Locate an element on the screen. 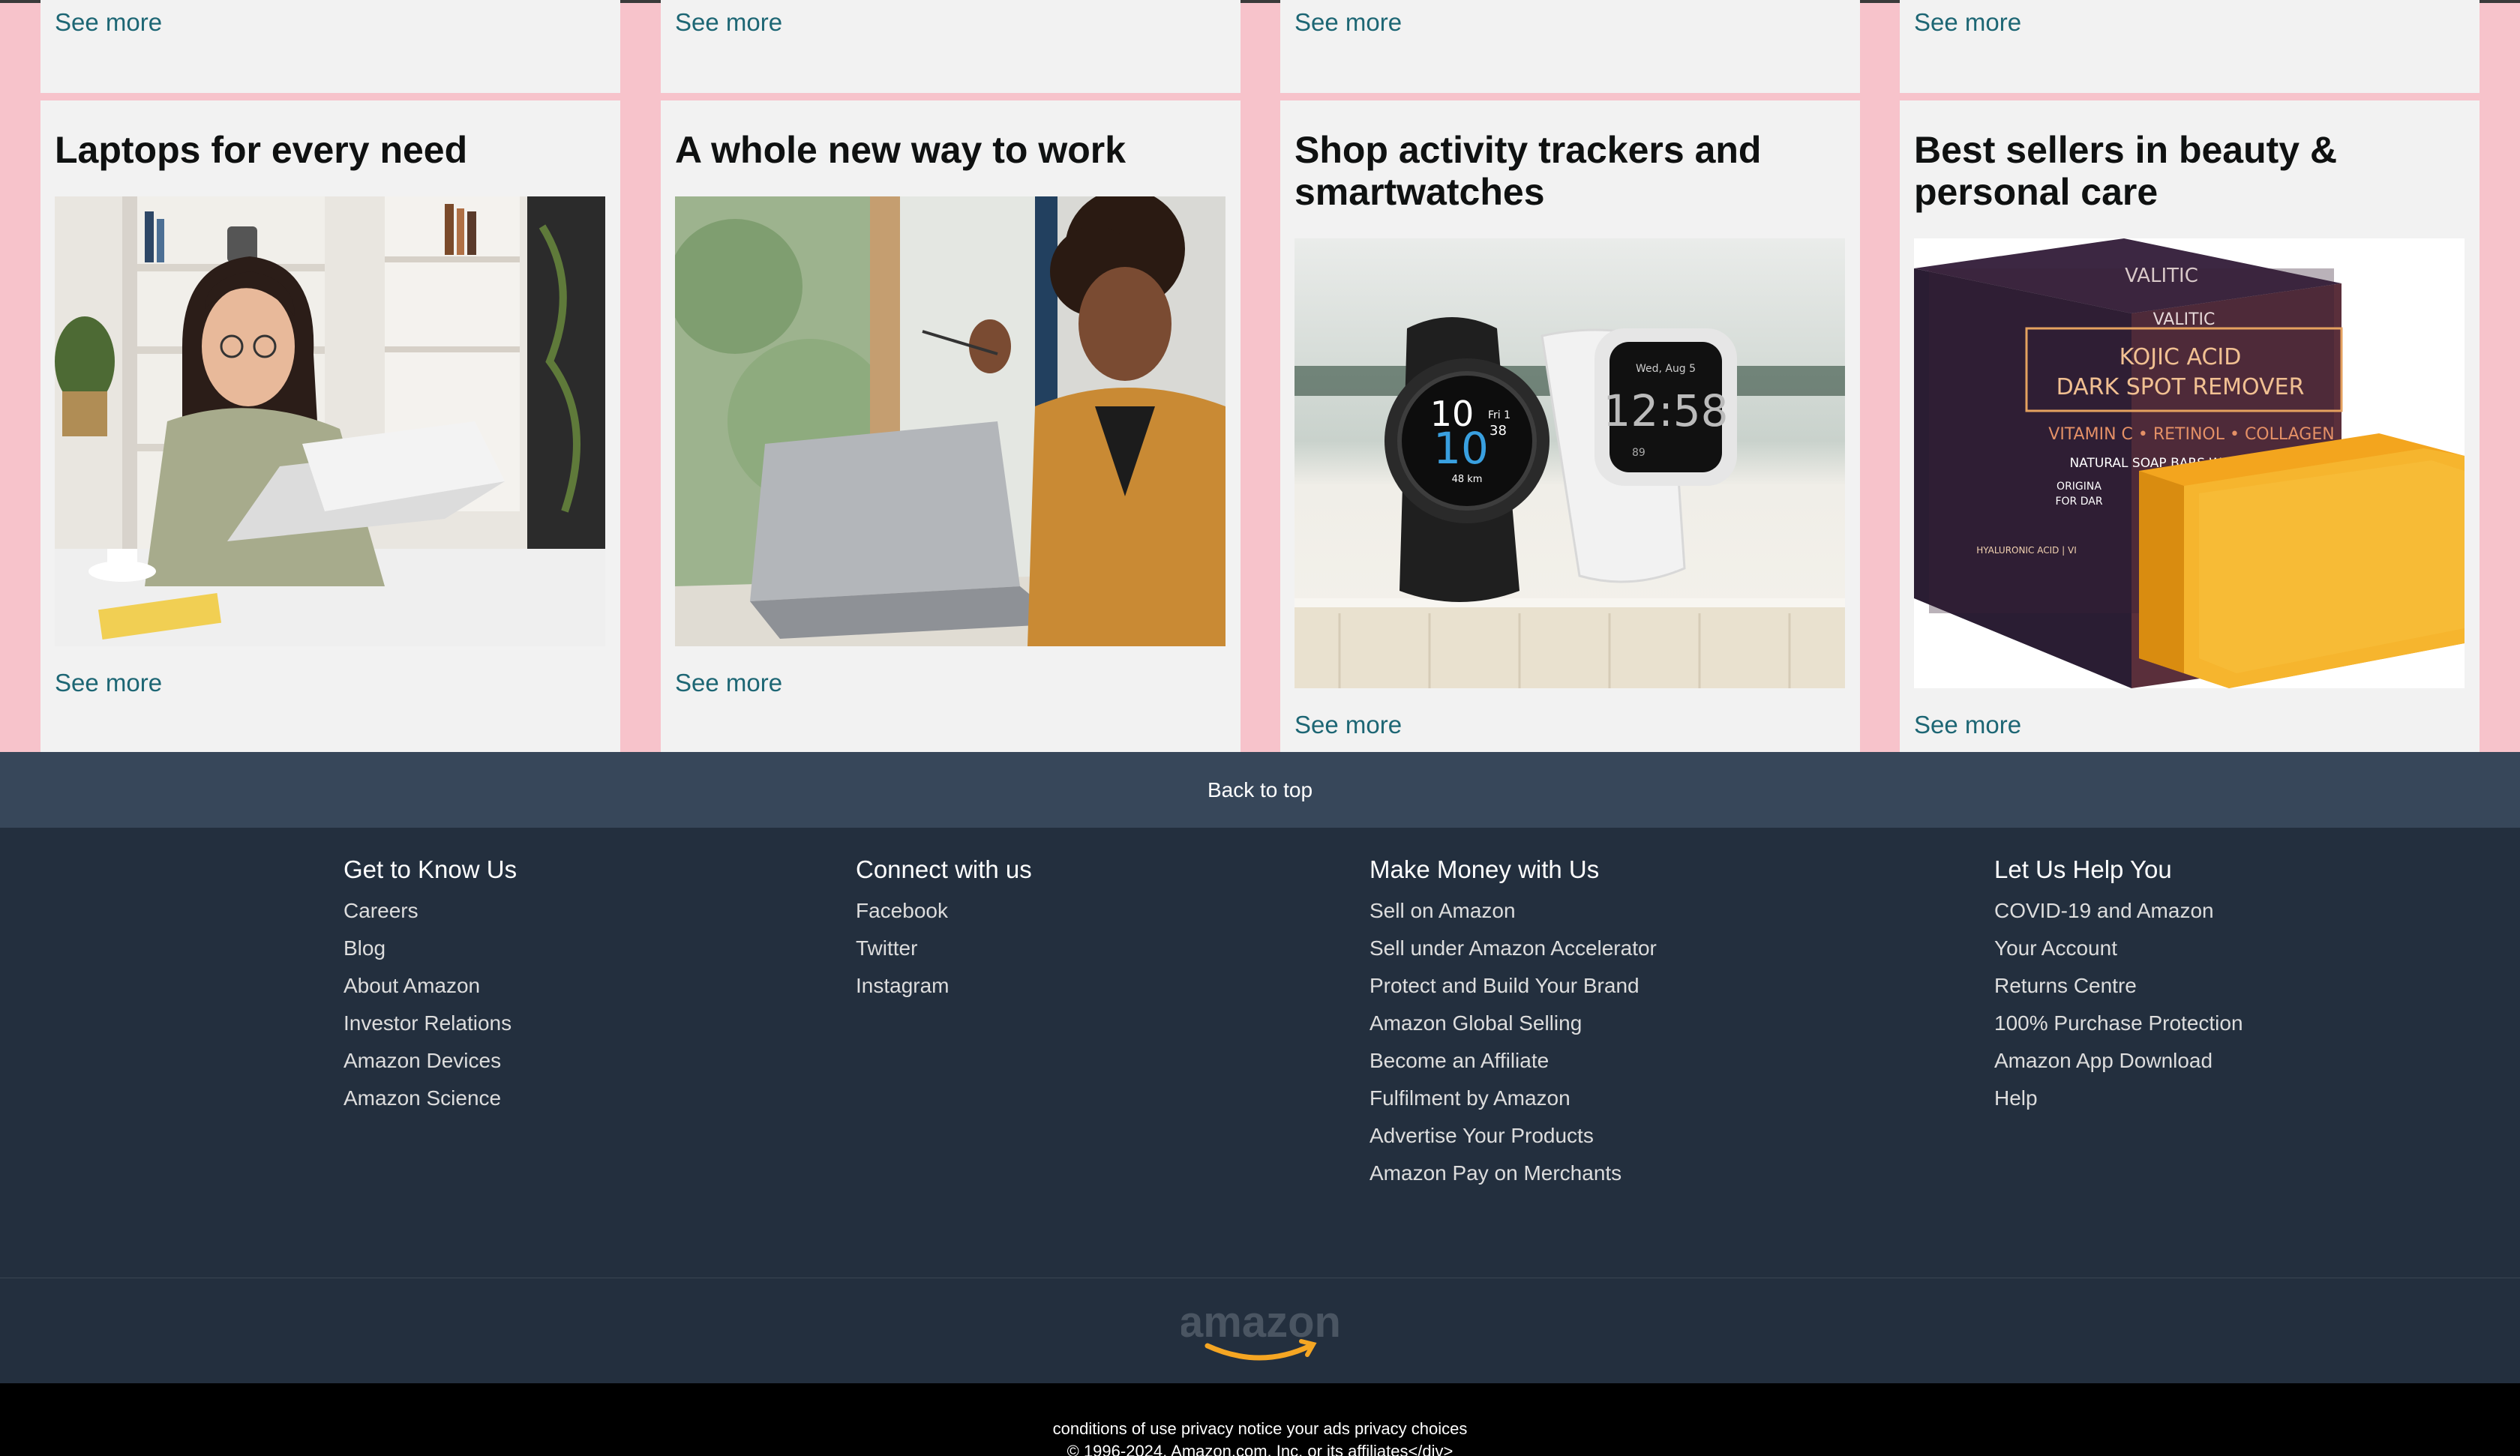 This screenshot has width=2520, height=1456. card-title: Shop activity trackers and smartwatches is located at coordinates (1528, 171).